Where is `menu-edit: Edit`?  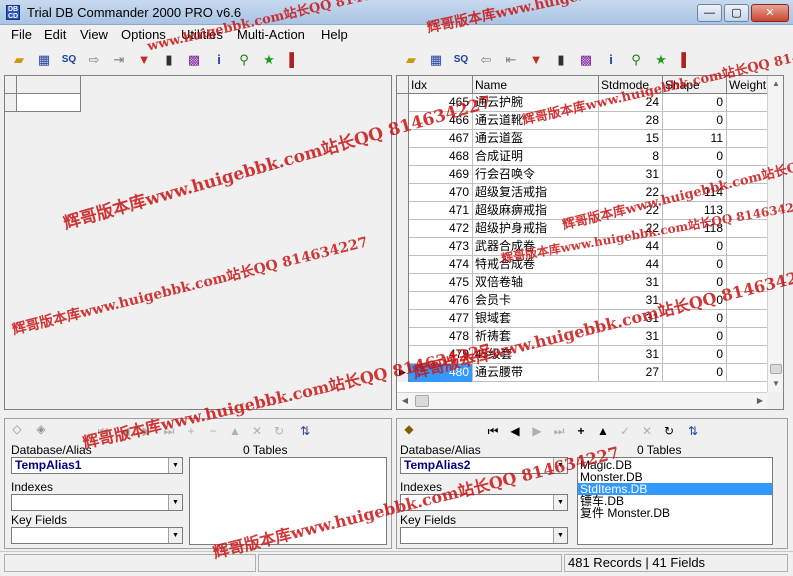 menu-edit: Edit is located at coordinates (55, 34).